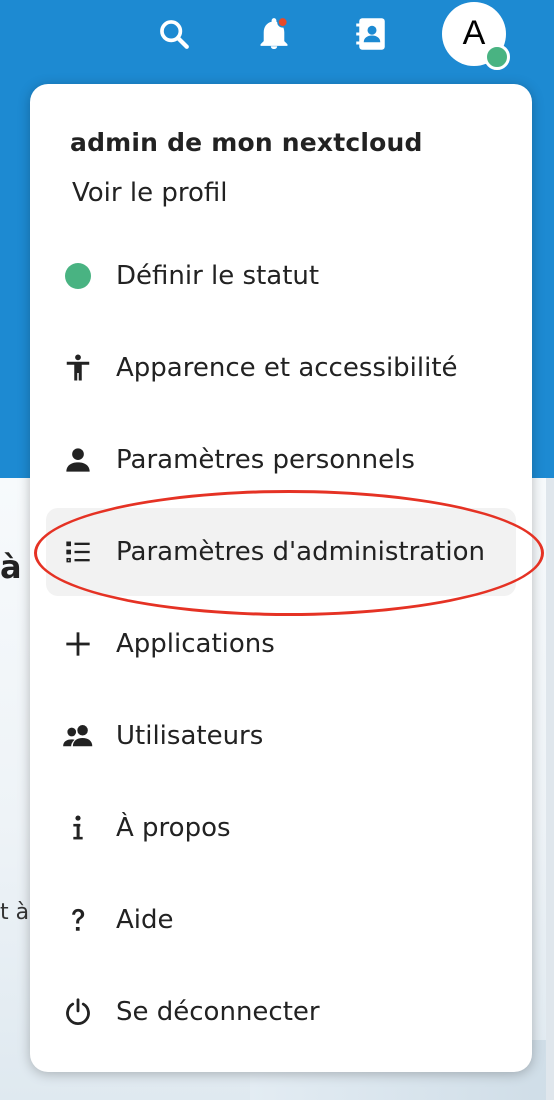  Describe the element at coordinates (15, 912) in the screenshot. I see `background-partial-text: t à` at that location.